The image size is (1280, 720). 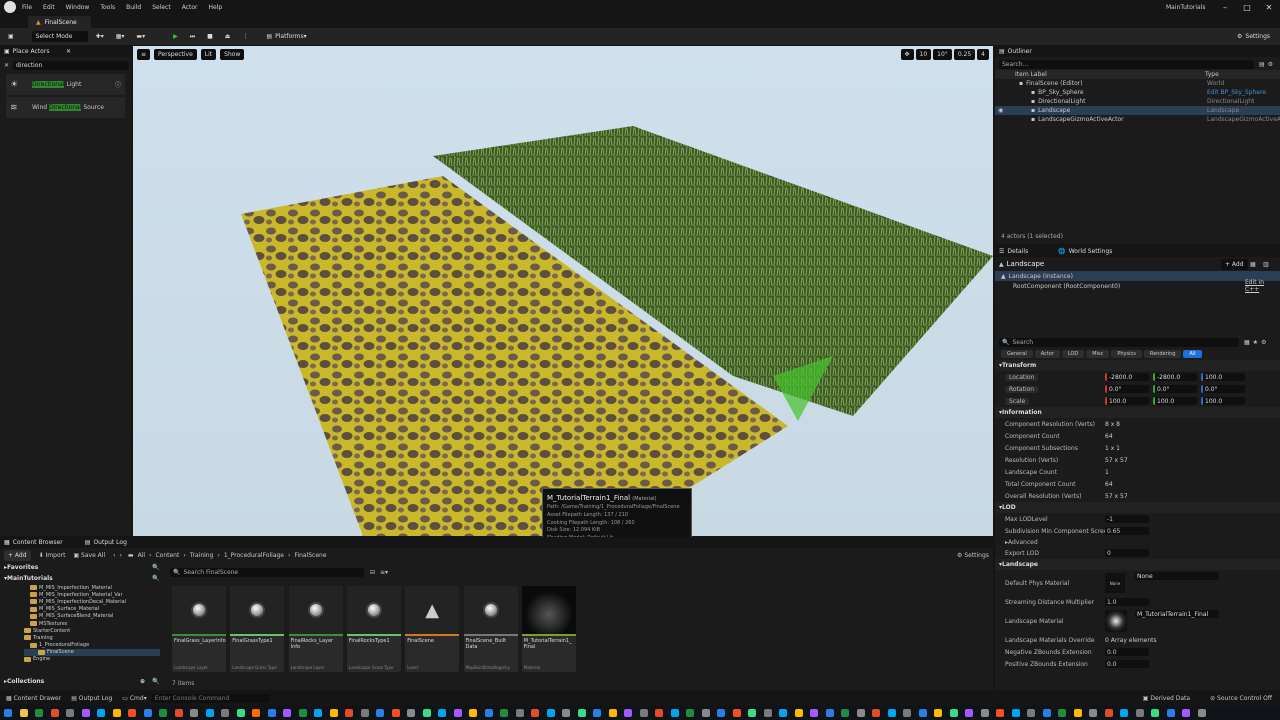 I want to click on outliner-filter-icon: ▤, so click(x=1262, y=64).